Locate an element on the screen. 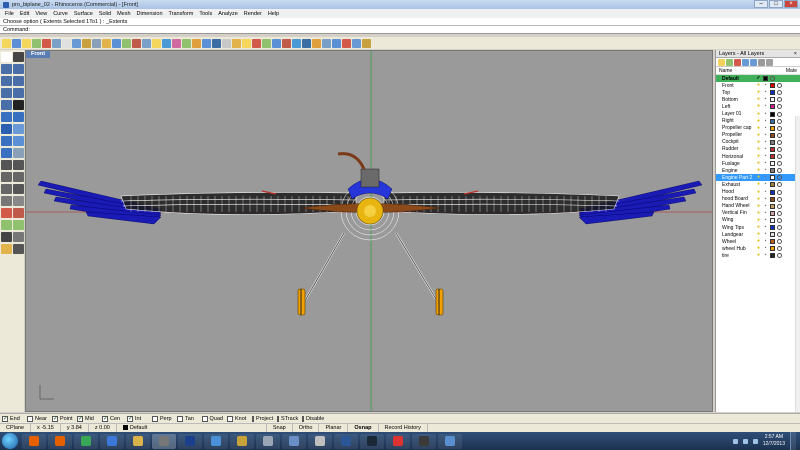 This screenshot has height=450, width=800. layer-row: Rudder ● ▪ is located at coordinates (758, 149).